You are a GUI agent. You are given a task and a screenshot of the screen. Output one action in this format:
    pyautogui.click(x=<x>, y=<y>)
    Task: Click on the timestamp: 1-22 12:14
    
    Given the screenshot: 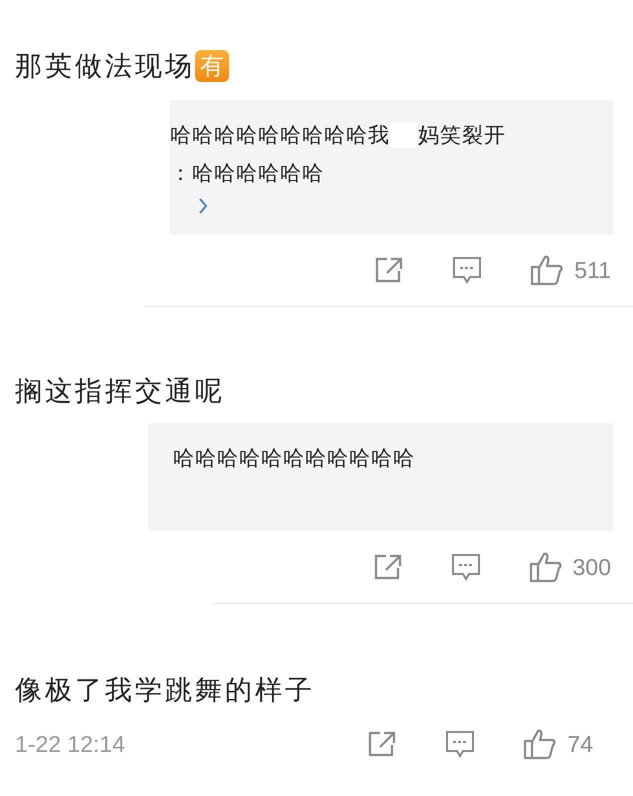 What is the action you would take?
    pyautogui.click(x=70, y=744)
    